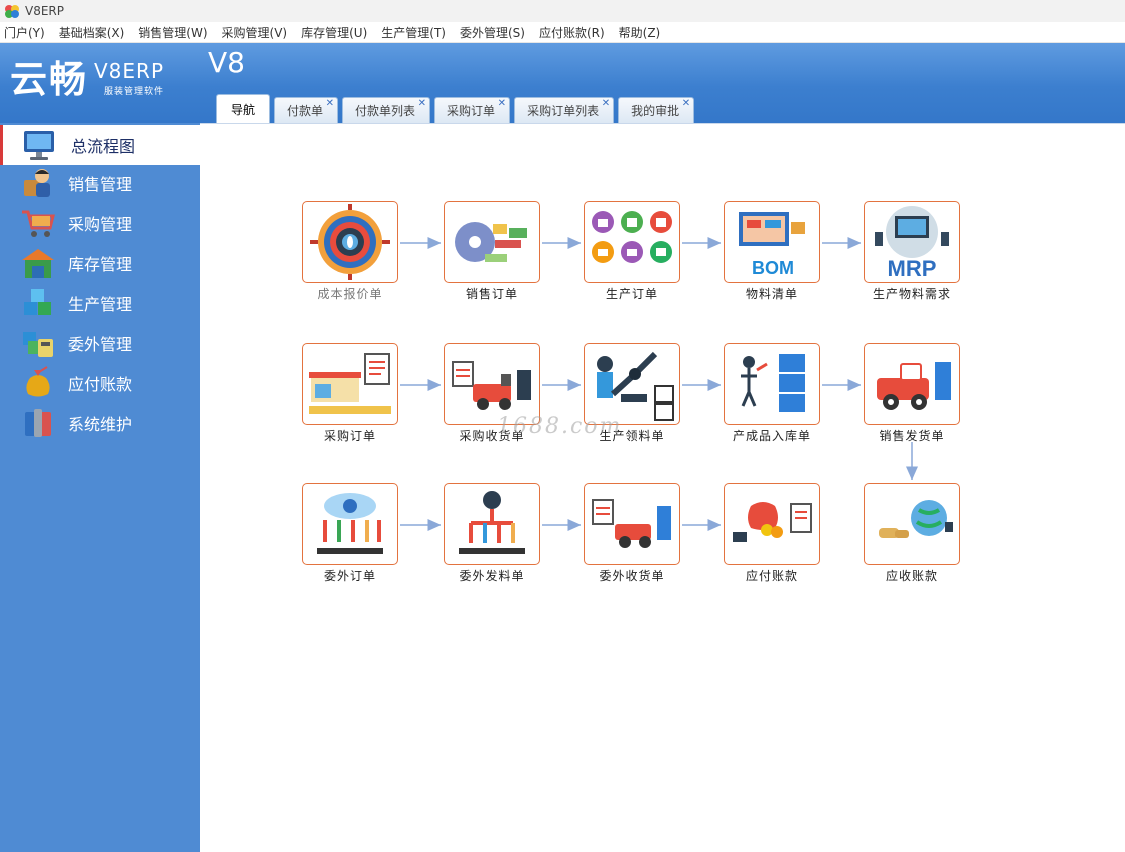  I want to click on sidebar-item-label: 总流程图, so click(103, 146).